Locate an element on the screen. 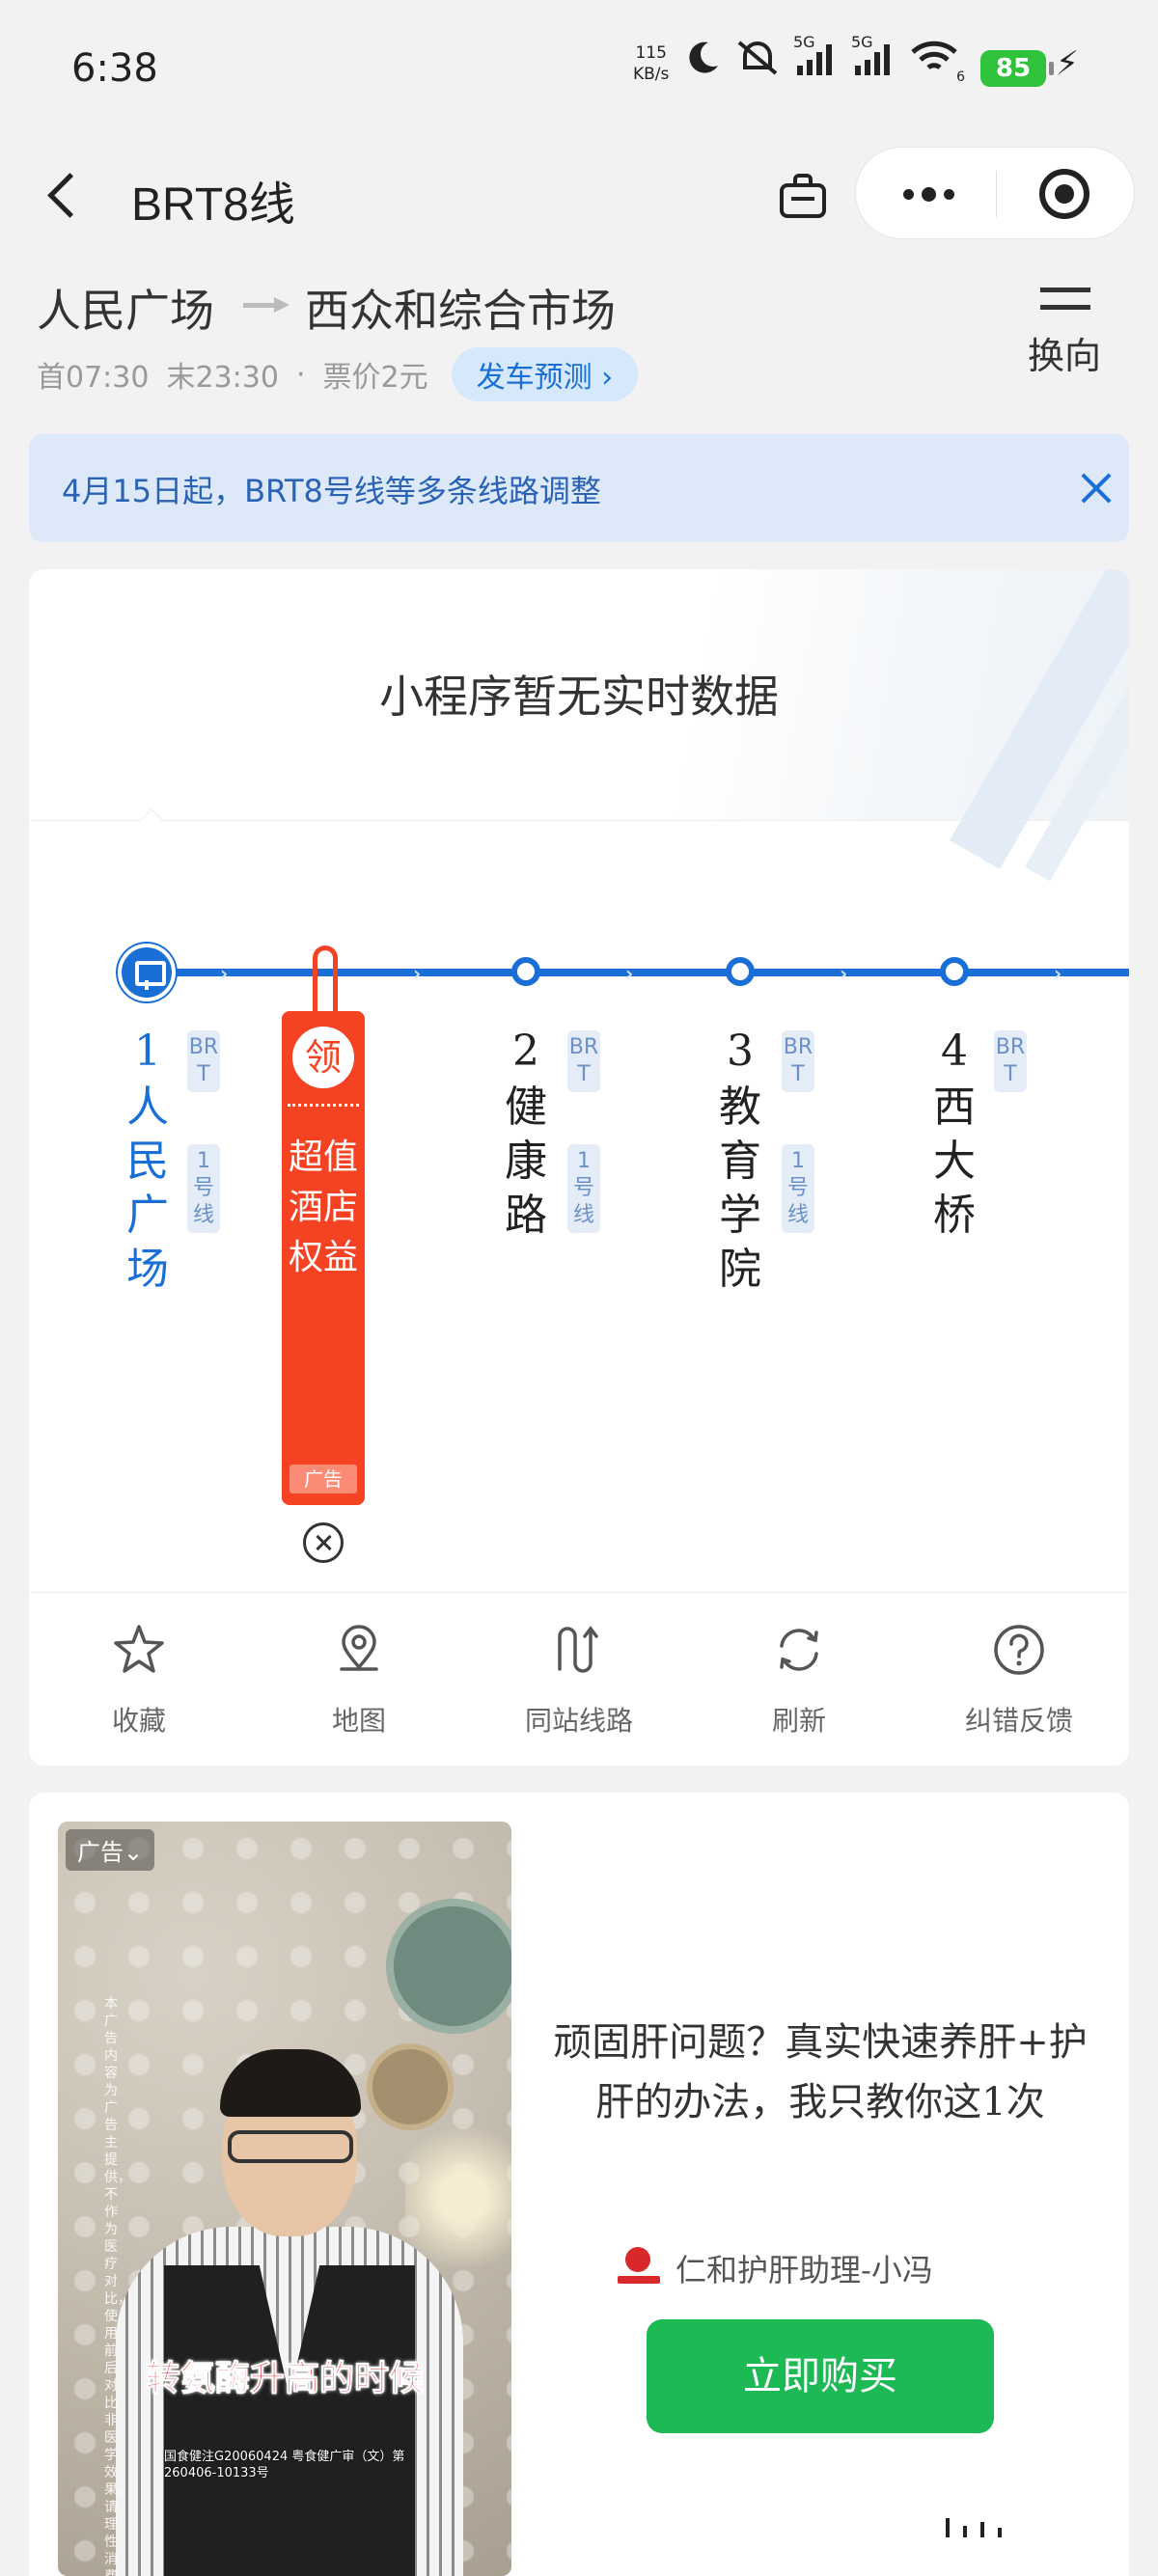 The width and height of the screenshot is (1158, 2576). route-to: 西众和综合市场 is located at coordinates (460, 311).